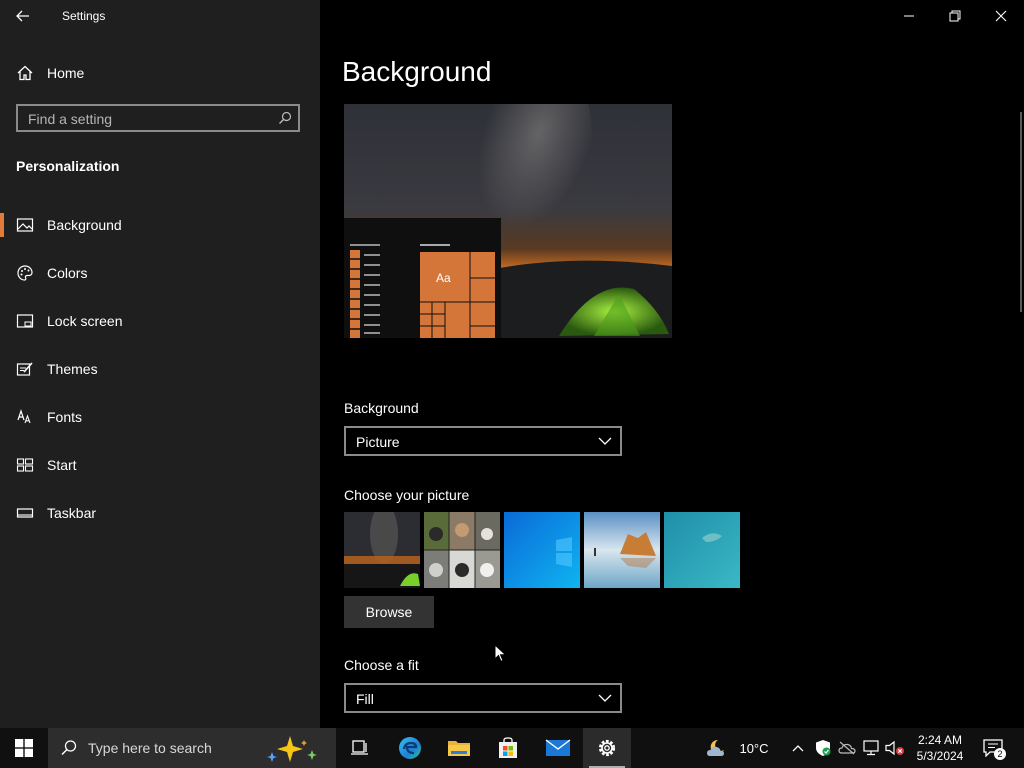 The width and height of the screenshot is (1024, 768). Describe the element at coordinates (67, 273) in the screenshot. I see `sidebar-item-label: Colors` at that location.